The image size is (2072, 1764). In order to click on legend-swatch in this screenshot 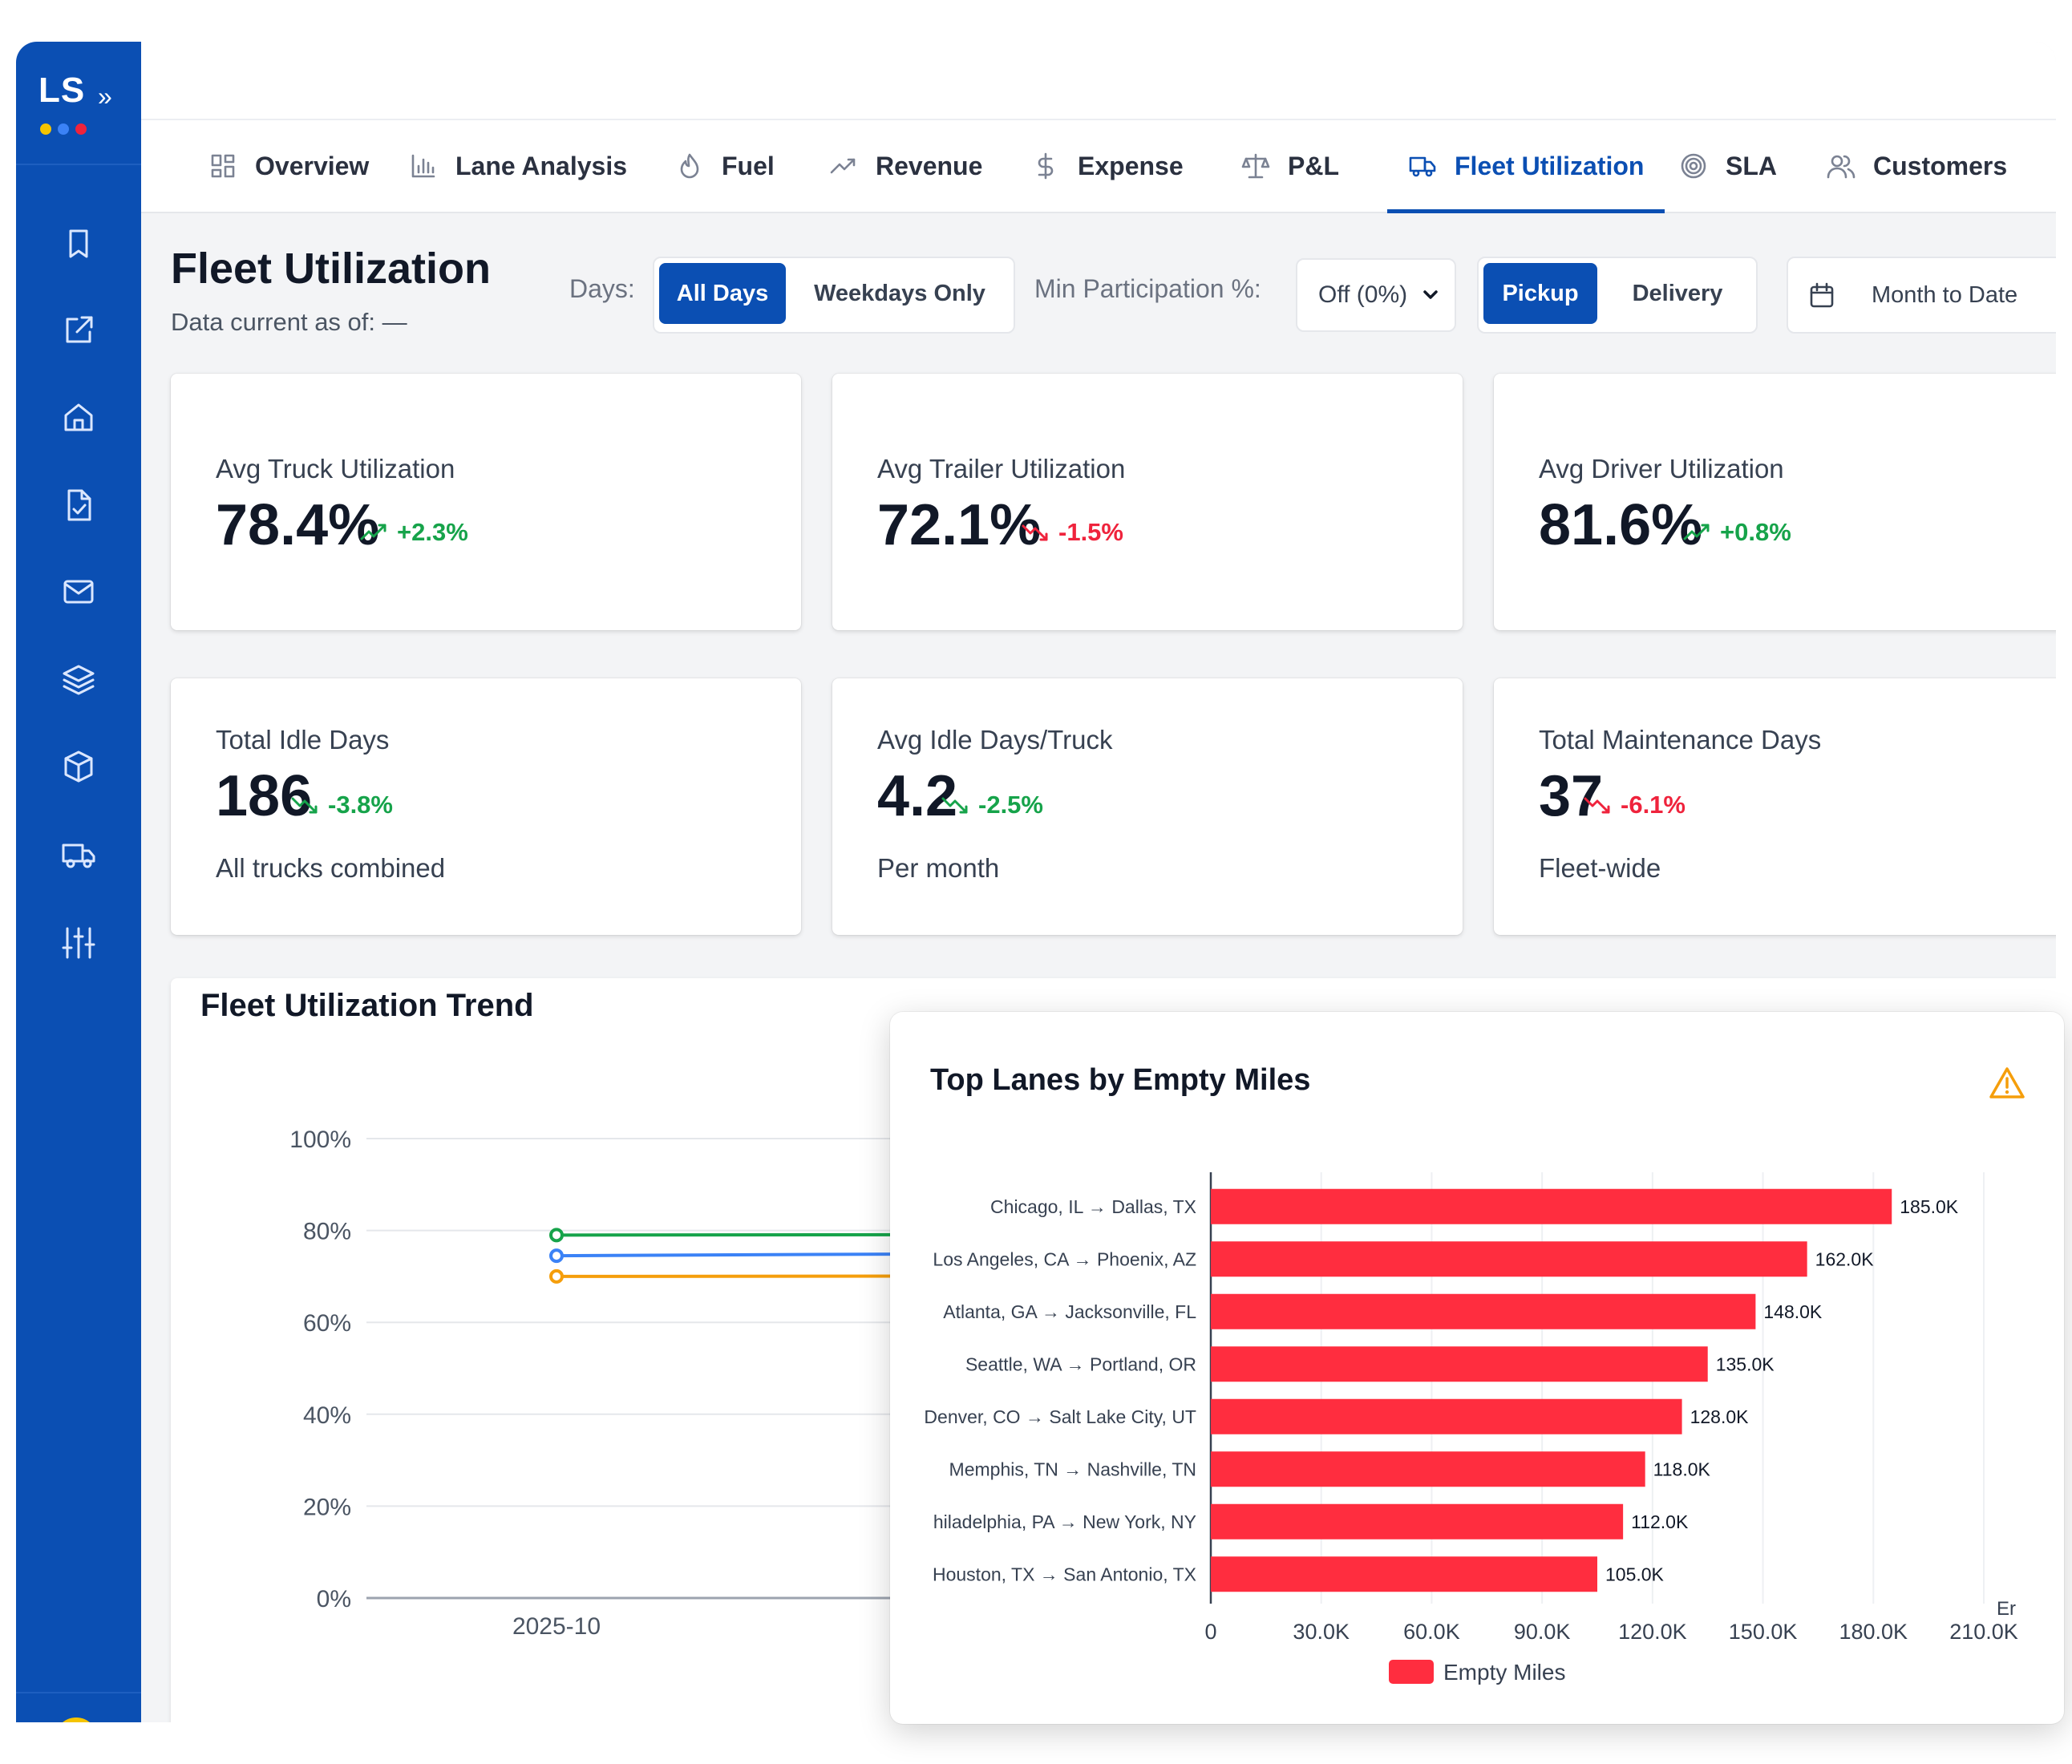, I will do `click(1411, 1672)`.